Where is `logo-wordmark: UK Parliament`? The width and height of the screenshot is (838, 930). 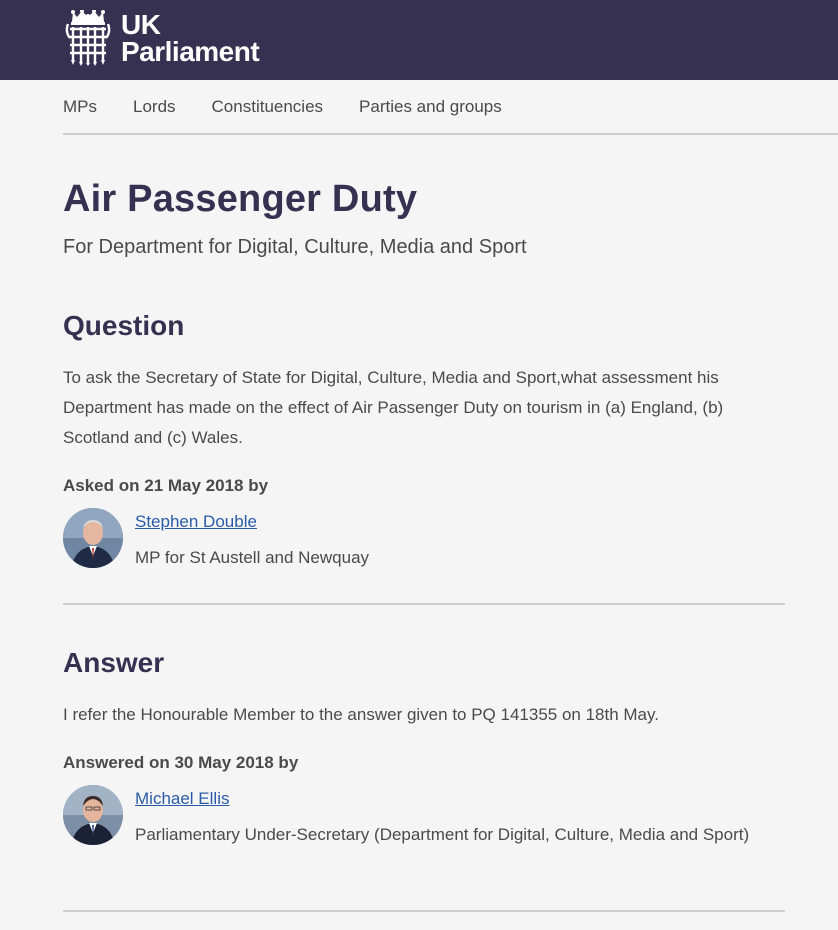 logo-wordmark: UK Parliament is located at coordinates (190, 38).